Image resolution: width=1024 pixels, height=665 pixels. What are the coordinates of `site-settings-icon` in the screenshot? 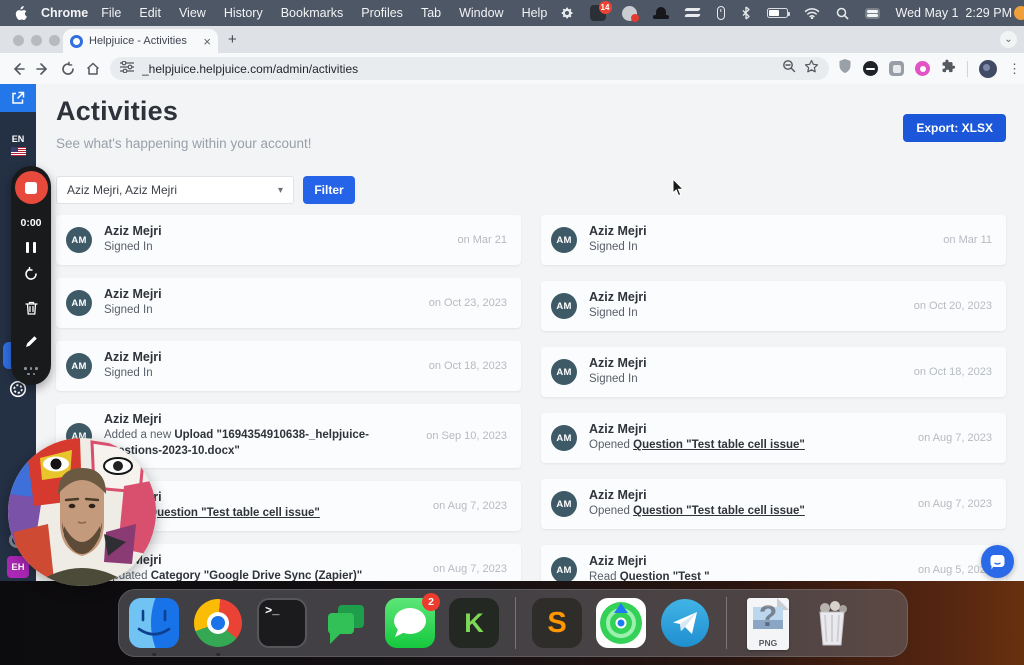 It's located at (127, 69).